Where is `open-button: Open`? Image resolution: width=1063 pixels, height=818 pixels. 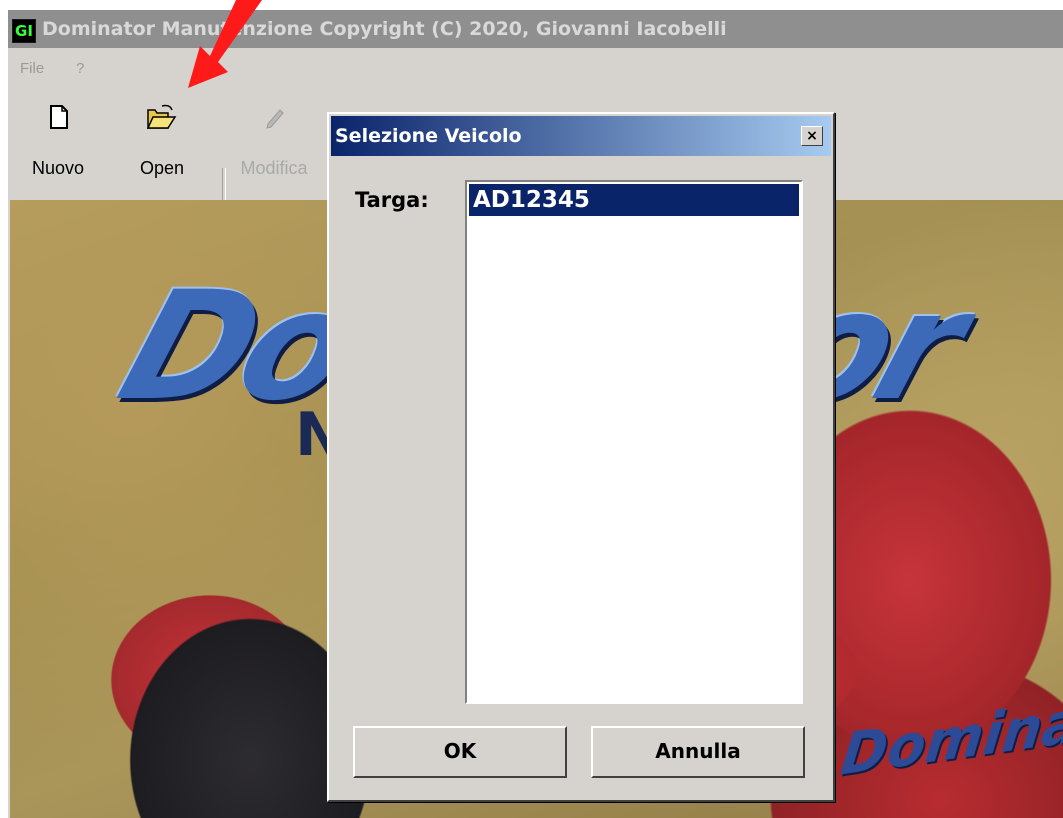 open-button: Open is located at coordinates (162, 140).